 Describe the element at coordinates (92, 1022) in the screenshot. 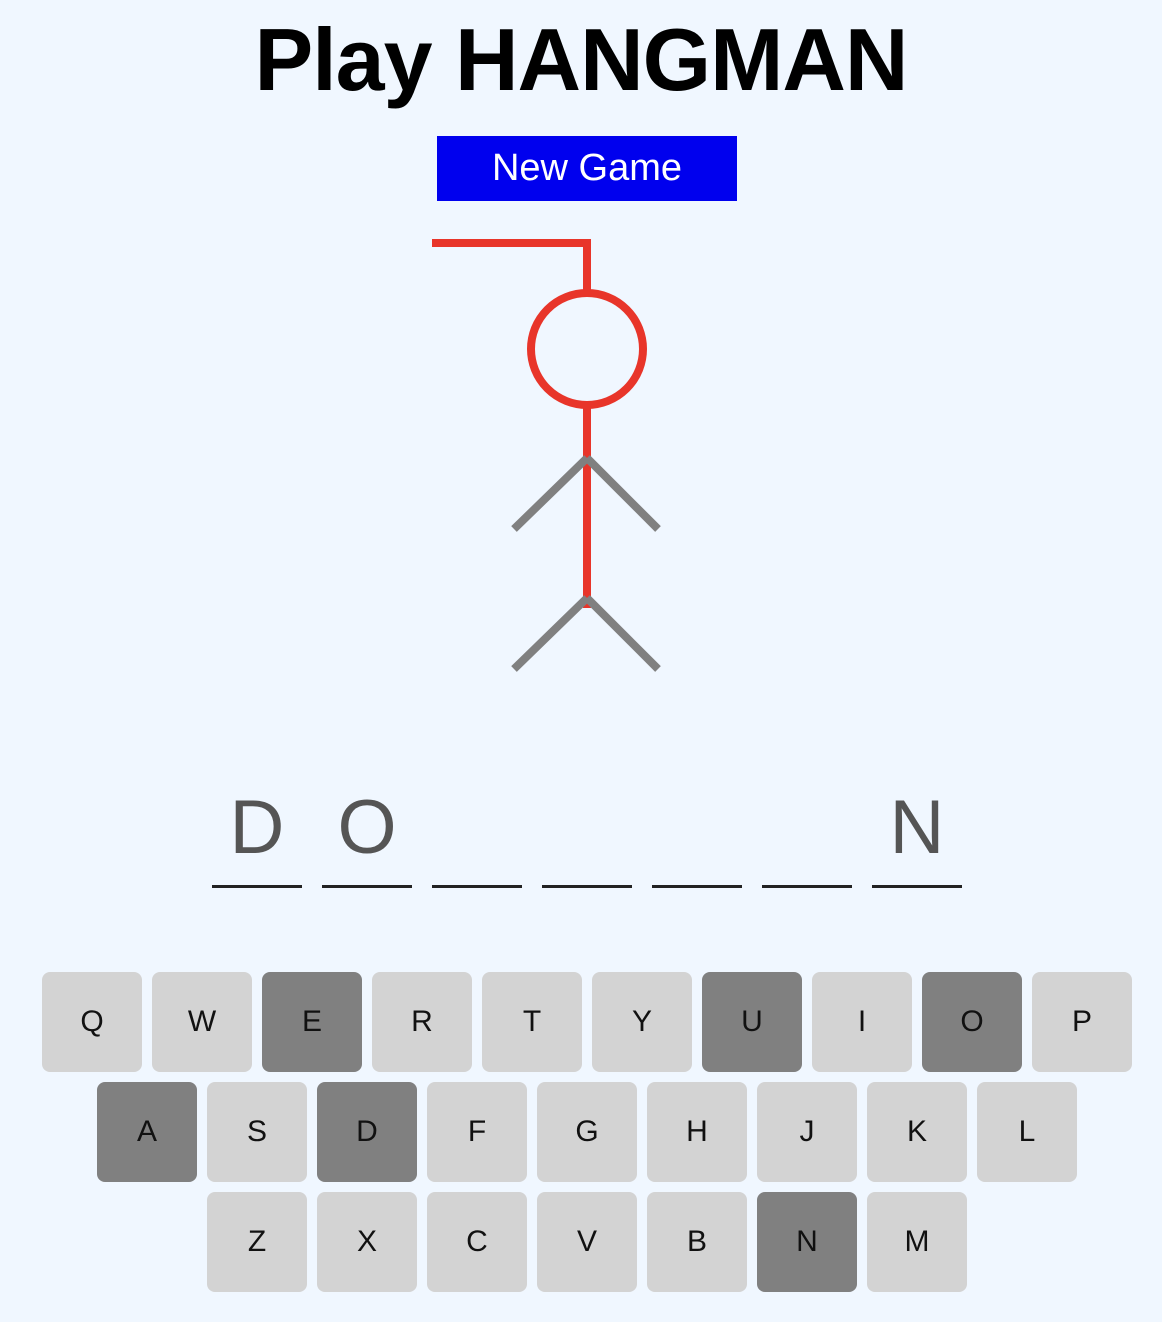

I see `key-q: Q` at that location.